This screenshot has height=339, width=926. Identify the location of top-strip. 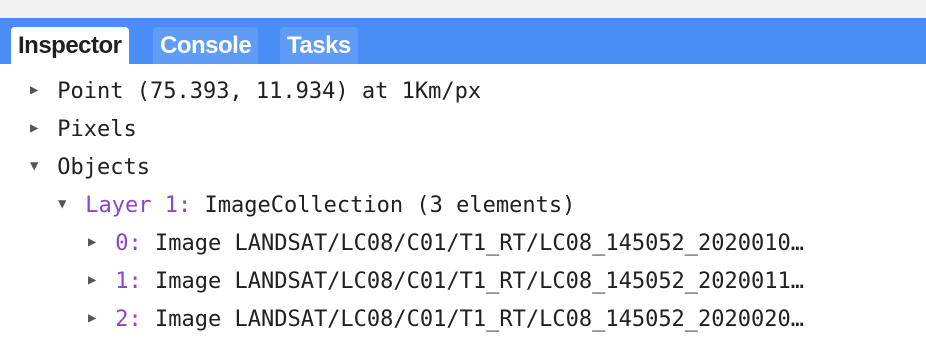
(463, 9).